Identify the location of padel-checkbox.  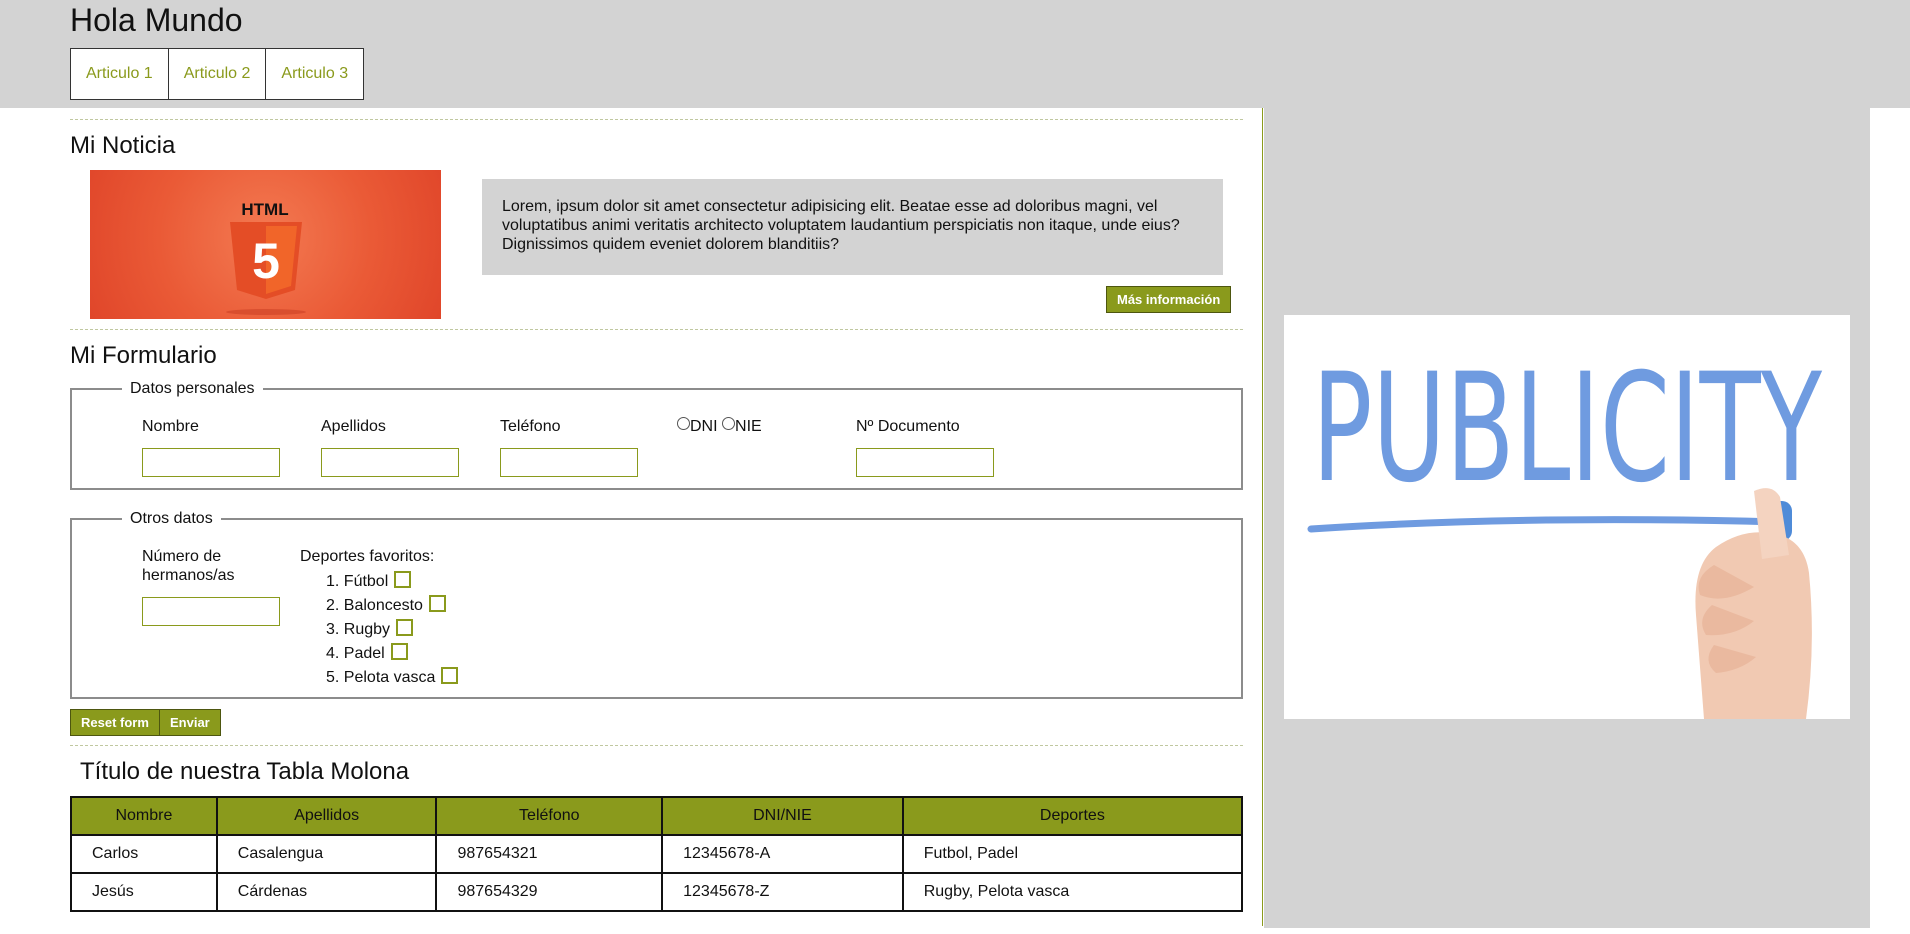
(399, 651).